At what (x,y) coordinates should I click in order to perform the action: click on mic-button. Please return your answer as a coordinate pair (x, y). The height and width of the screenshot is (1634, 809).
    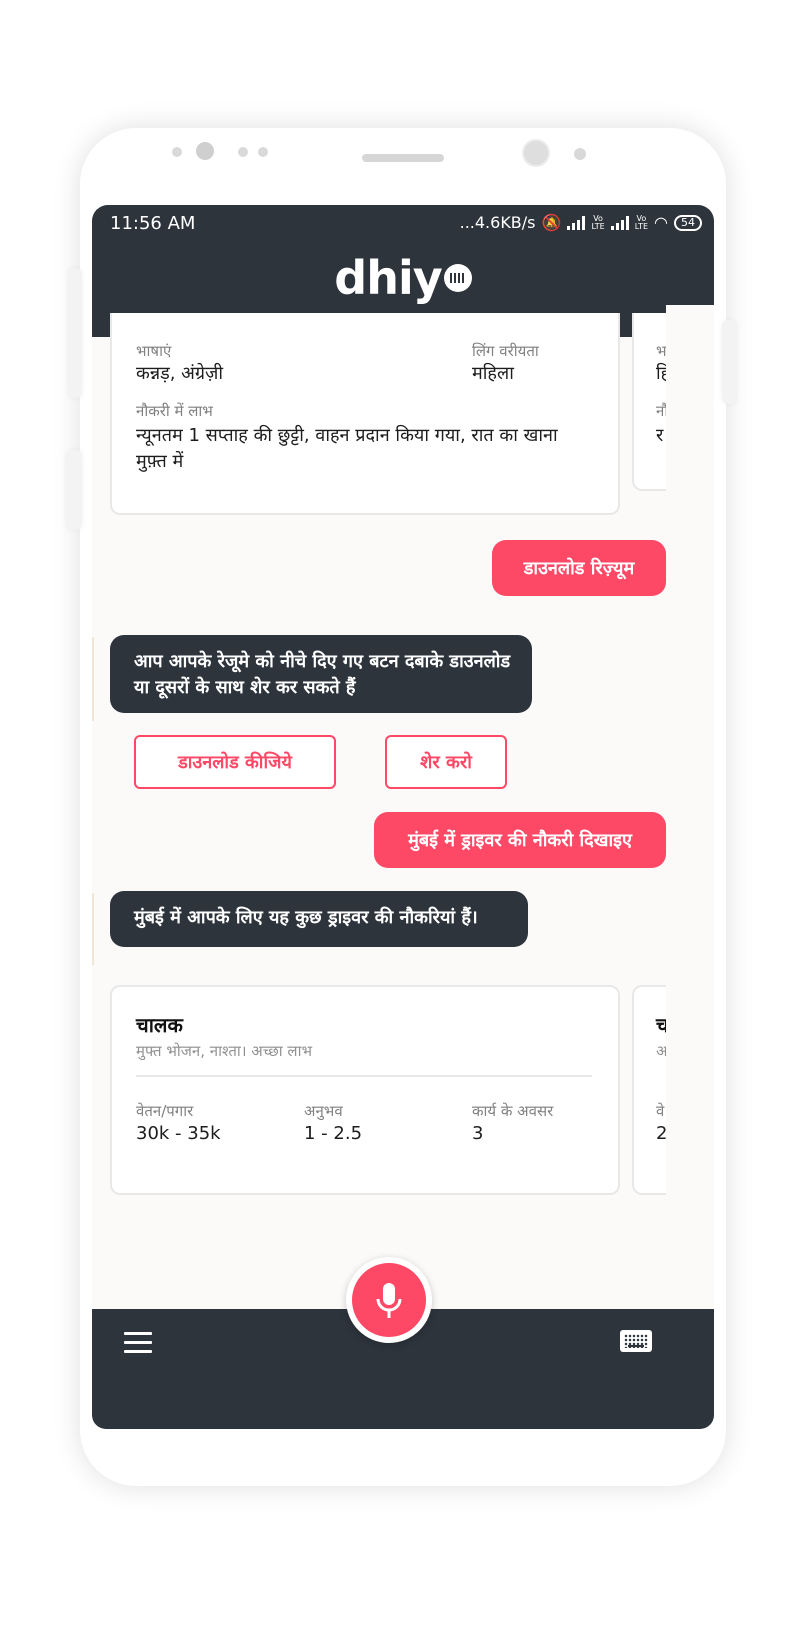
    Looking at the image, I should click on (389, 1300).